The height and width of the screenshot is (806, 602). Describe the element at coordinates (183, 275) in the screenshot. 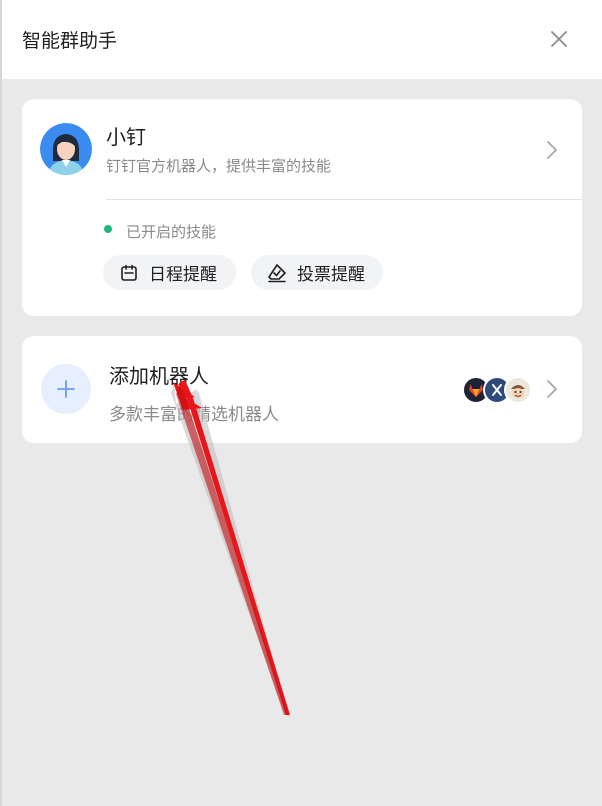

I see `skill-label: 日程提醒` at that location.